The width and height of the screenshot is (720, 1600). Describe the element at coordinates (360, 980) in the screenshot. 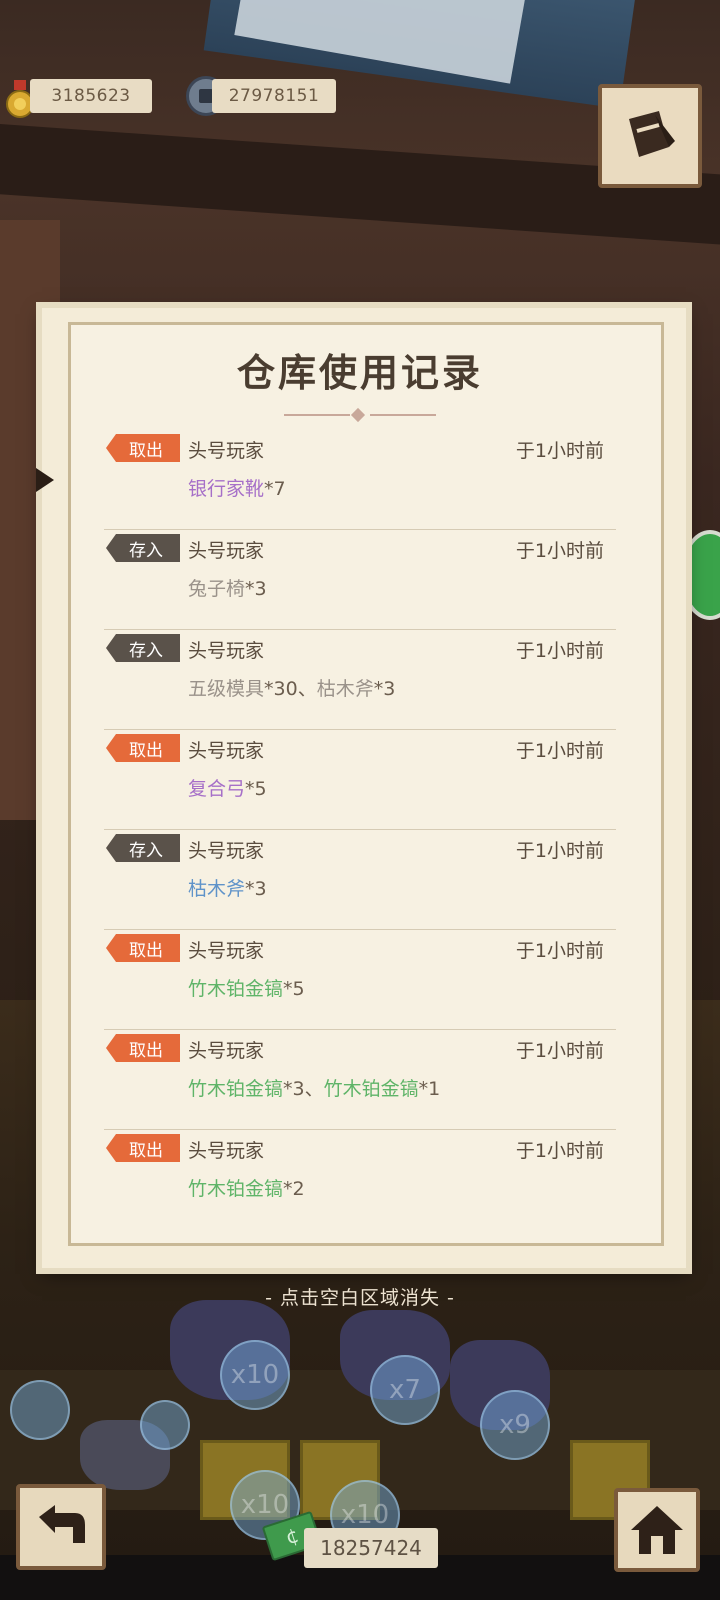

I see `record-row: 取出 头号玩家 于1小时前竹木铂金镐*5` at that location.